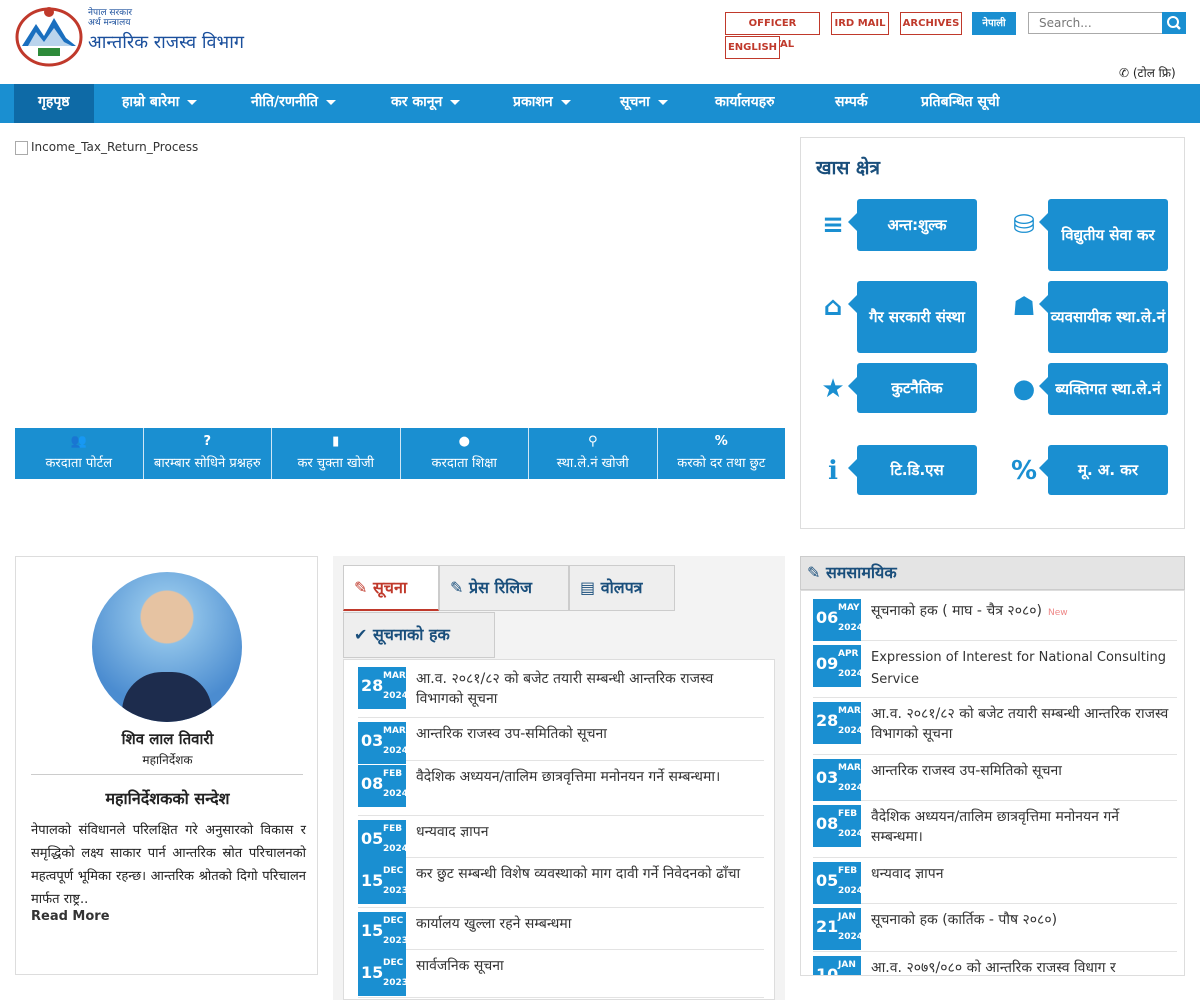 The width and height of the screenshot is (1200, 1000). I want to click on special-item-ngo: ⌂ गैर सरकारी संस्था, so click(900, 318).